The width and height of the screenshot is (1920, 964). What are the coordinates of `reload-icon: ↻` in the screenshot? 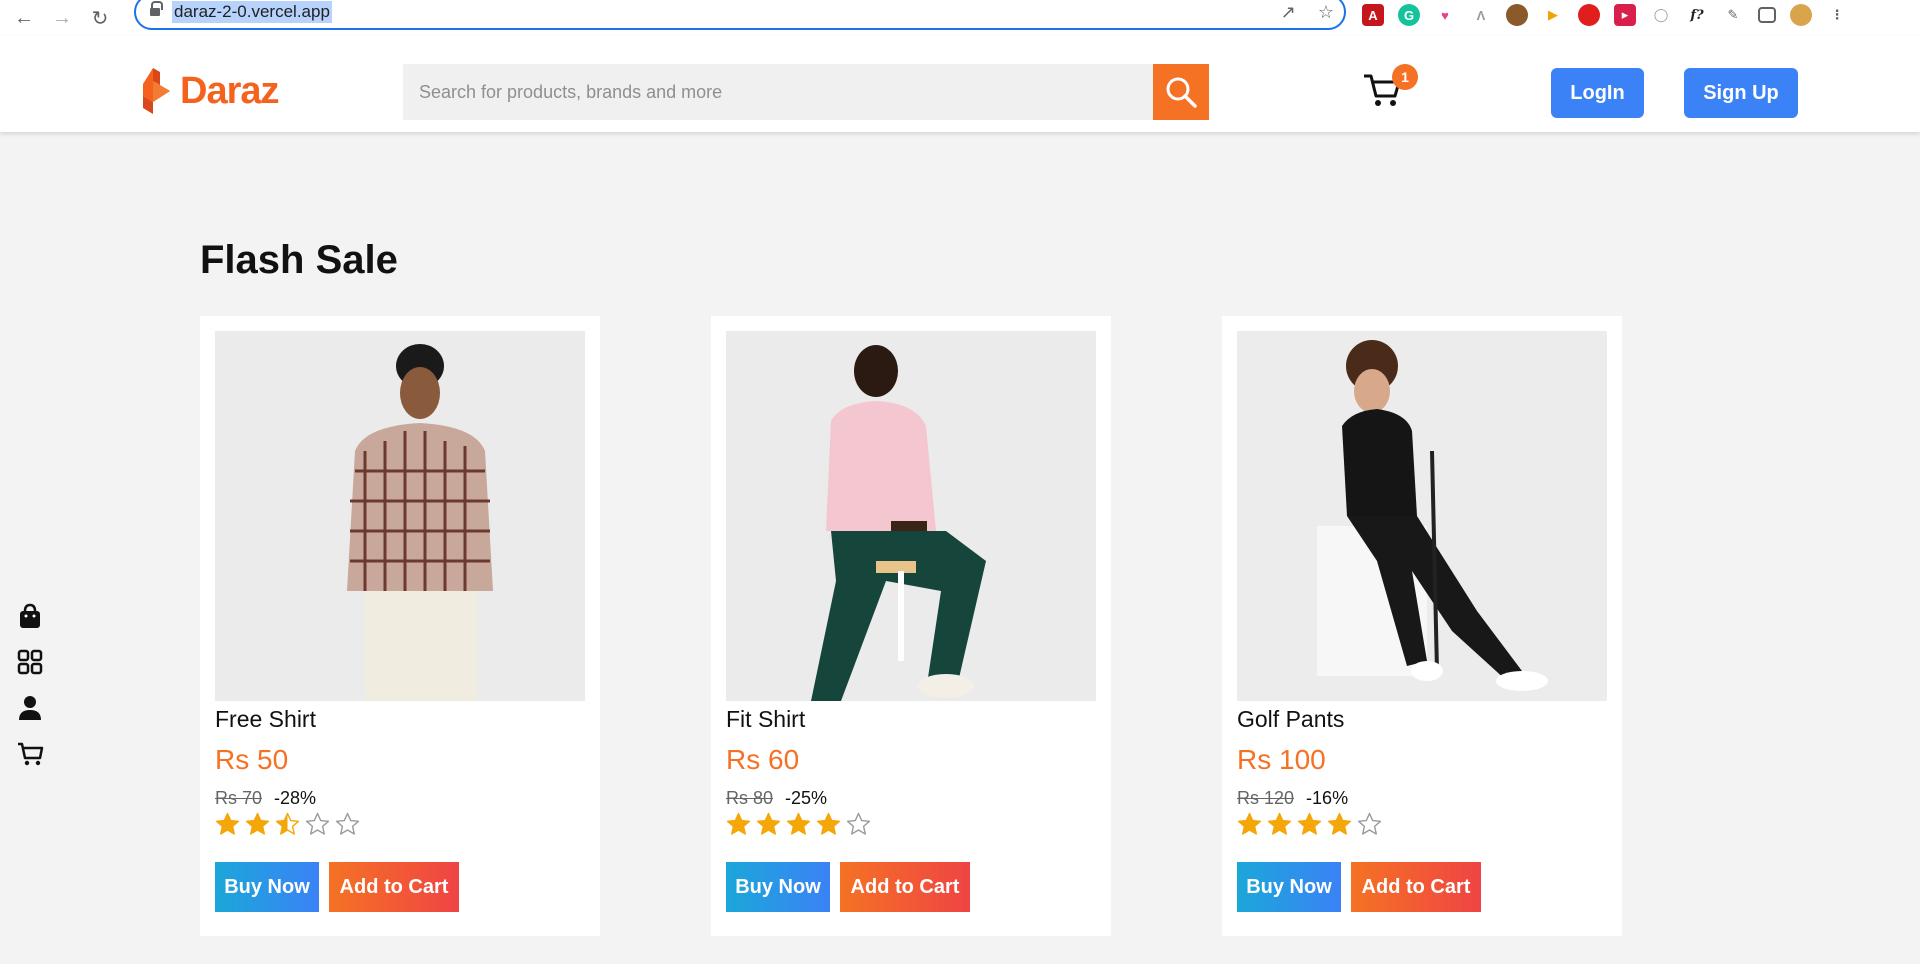 It's located at (100, 18).